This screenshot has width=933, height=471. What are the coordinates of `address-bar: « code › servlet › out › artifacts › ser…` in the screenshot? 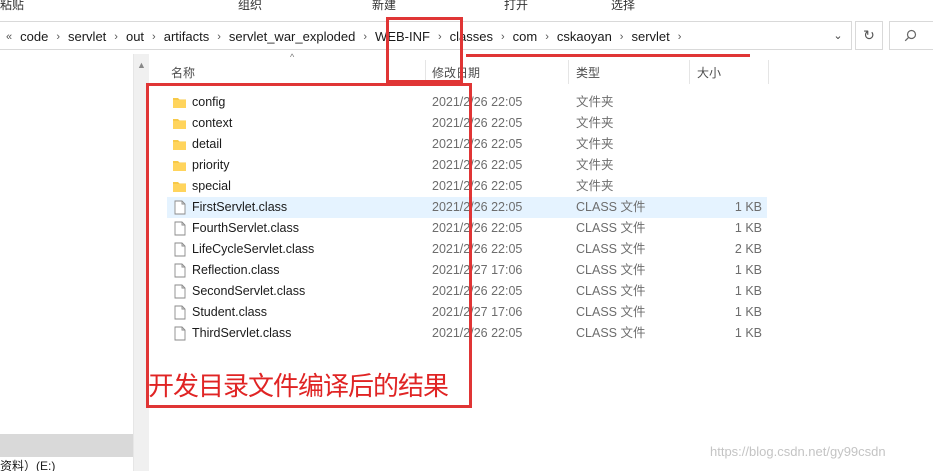 It's located at (466, 36).